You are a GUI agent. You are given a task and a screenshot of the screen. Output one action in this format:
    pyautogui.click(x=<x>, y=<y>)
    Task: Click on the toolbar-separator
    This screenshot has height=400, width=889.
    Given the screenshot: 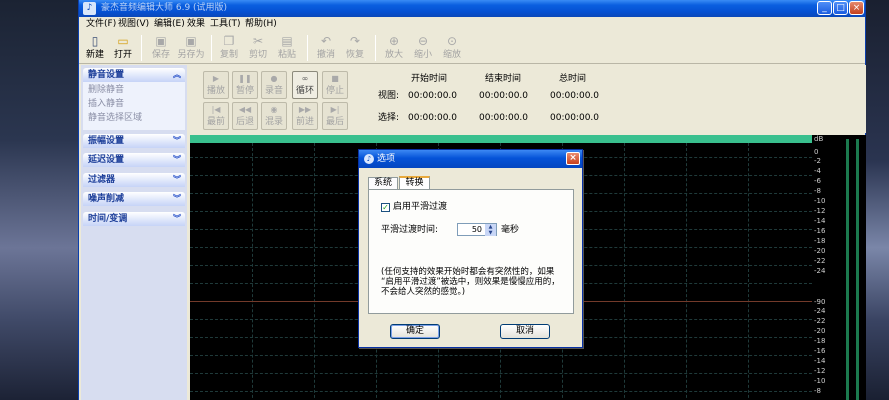 What is the action you would take?
    pyautogui.click(x=375, y=48)
    